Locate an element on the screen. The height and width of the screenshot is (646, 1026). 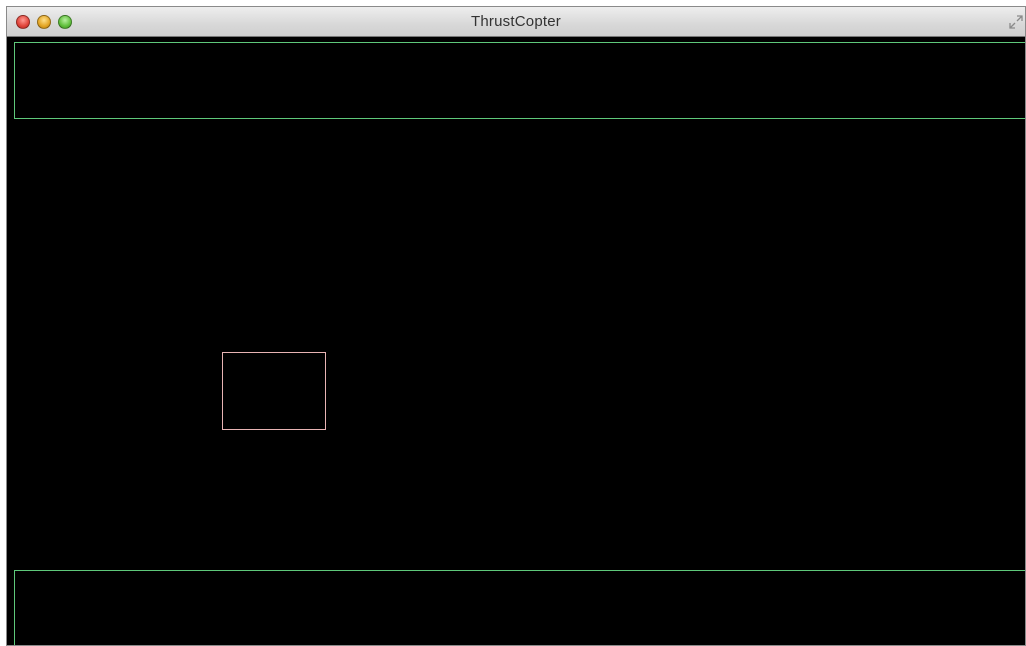
title-bar: ThrustCopter is located at coordinates (516, 22).